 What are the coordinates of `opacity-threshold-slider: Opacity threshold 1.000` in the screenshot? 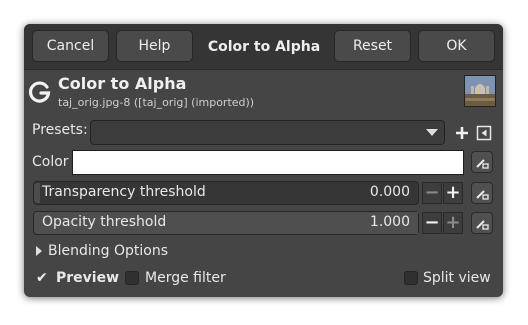 It's located at (226, 223).